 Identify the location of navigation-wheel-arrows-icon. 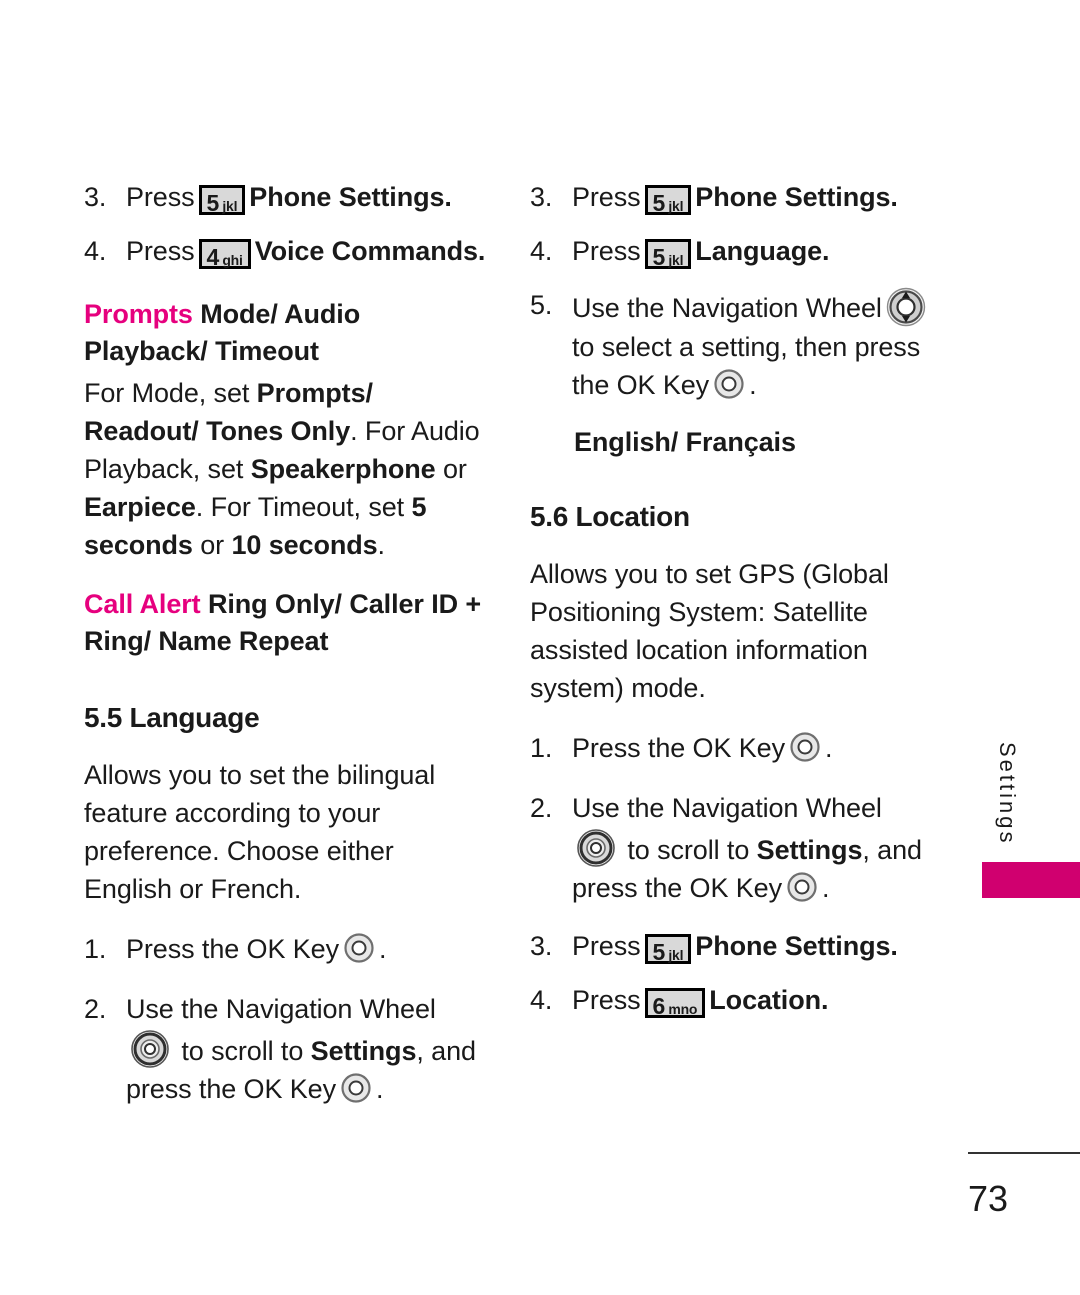
(906, 307).